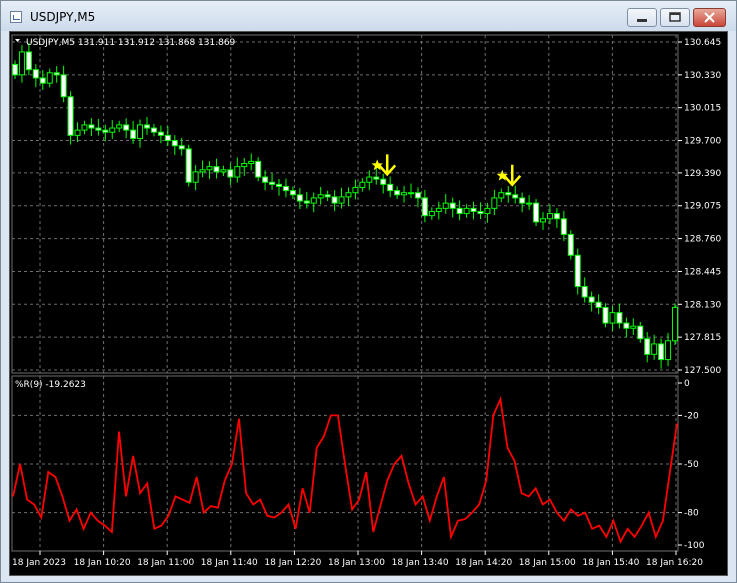  I want to click on time-label: 18 Jan 15:00, so click(547, 563).